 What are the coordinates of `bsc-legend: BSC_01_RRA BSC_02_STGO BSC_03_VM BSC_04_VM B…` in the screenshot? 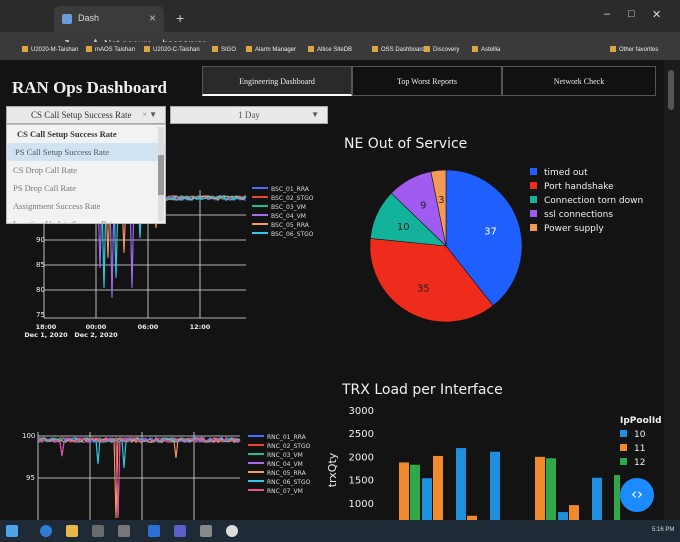 It's located at (283, 213).